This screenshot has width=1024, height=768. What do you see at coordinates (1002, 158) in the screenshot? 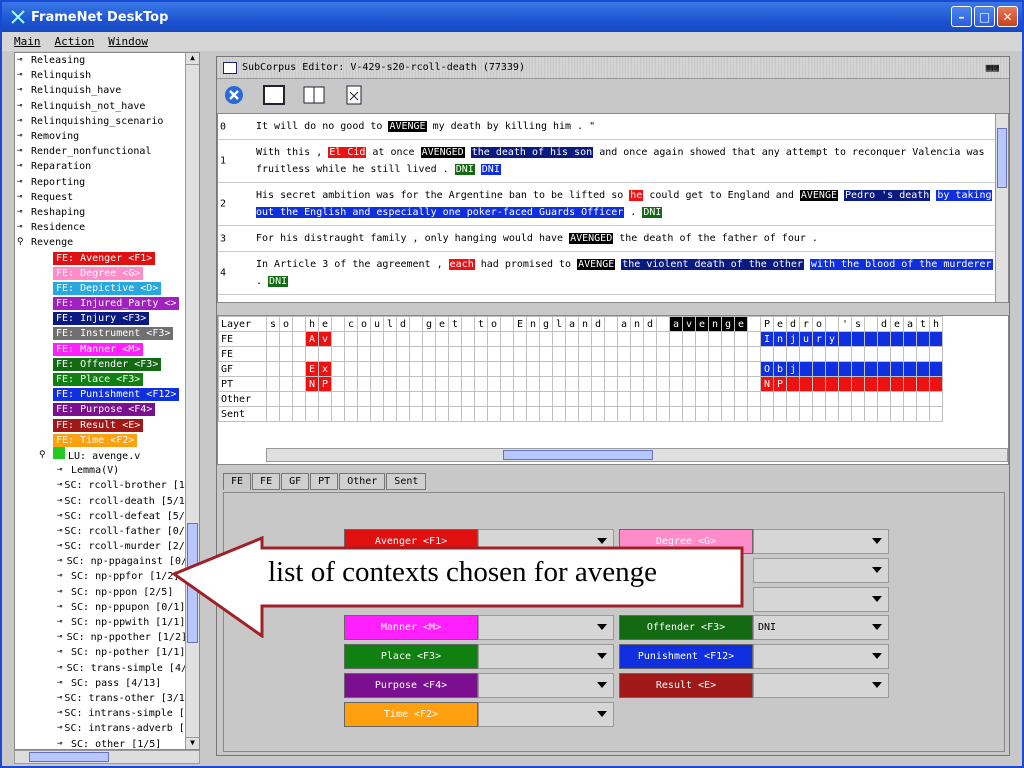
I see `sentence-scroll-thumb` at bounding box center [1002, 158].